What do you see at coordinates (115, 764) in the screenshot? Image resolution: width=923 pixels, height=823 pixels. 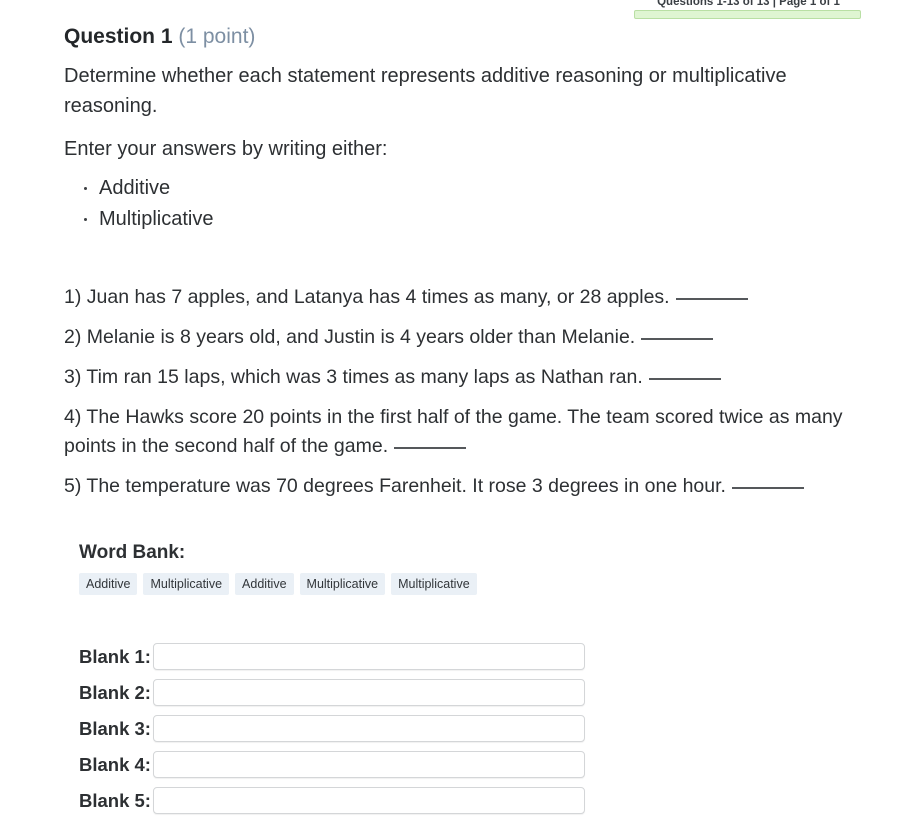 I see `blank-label: Blank 4:` at bounding box center [115, 764].